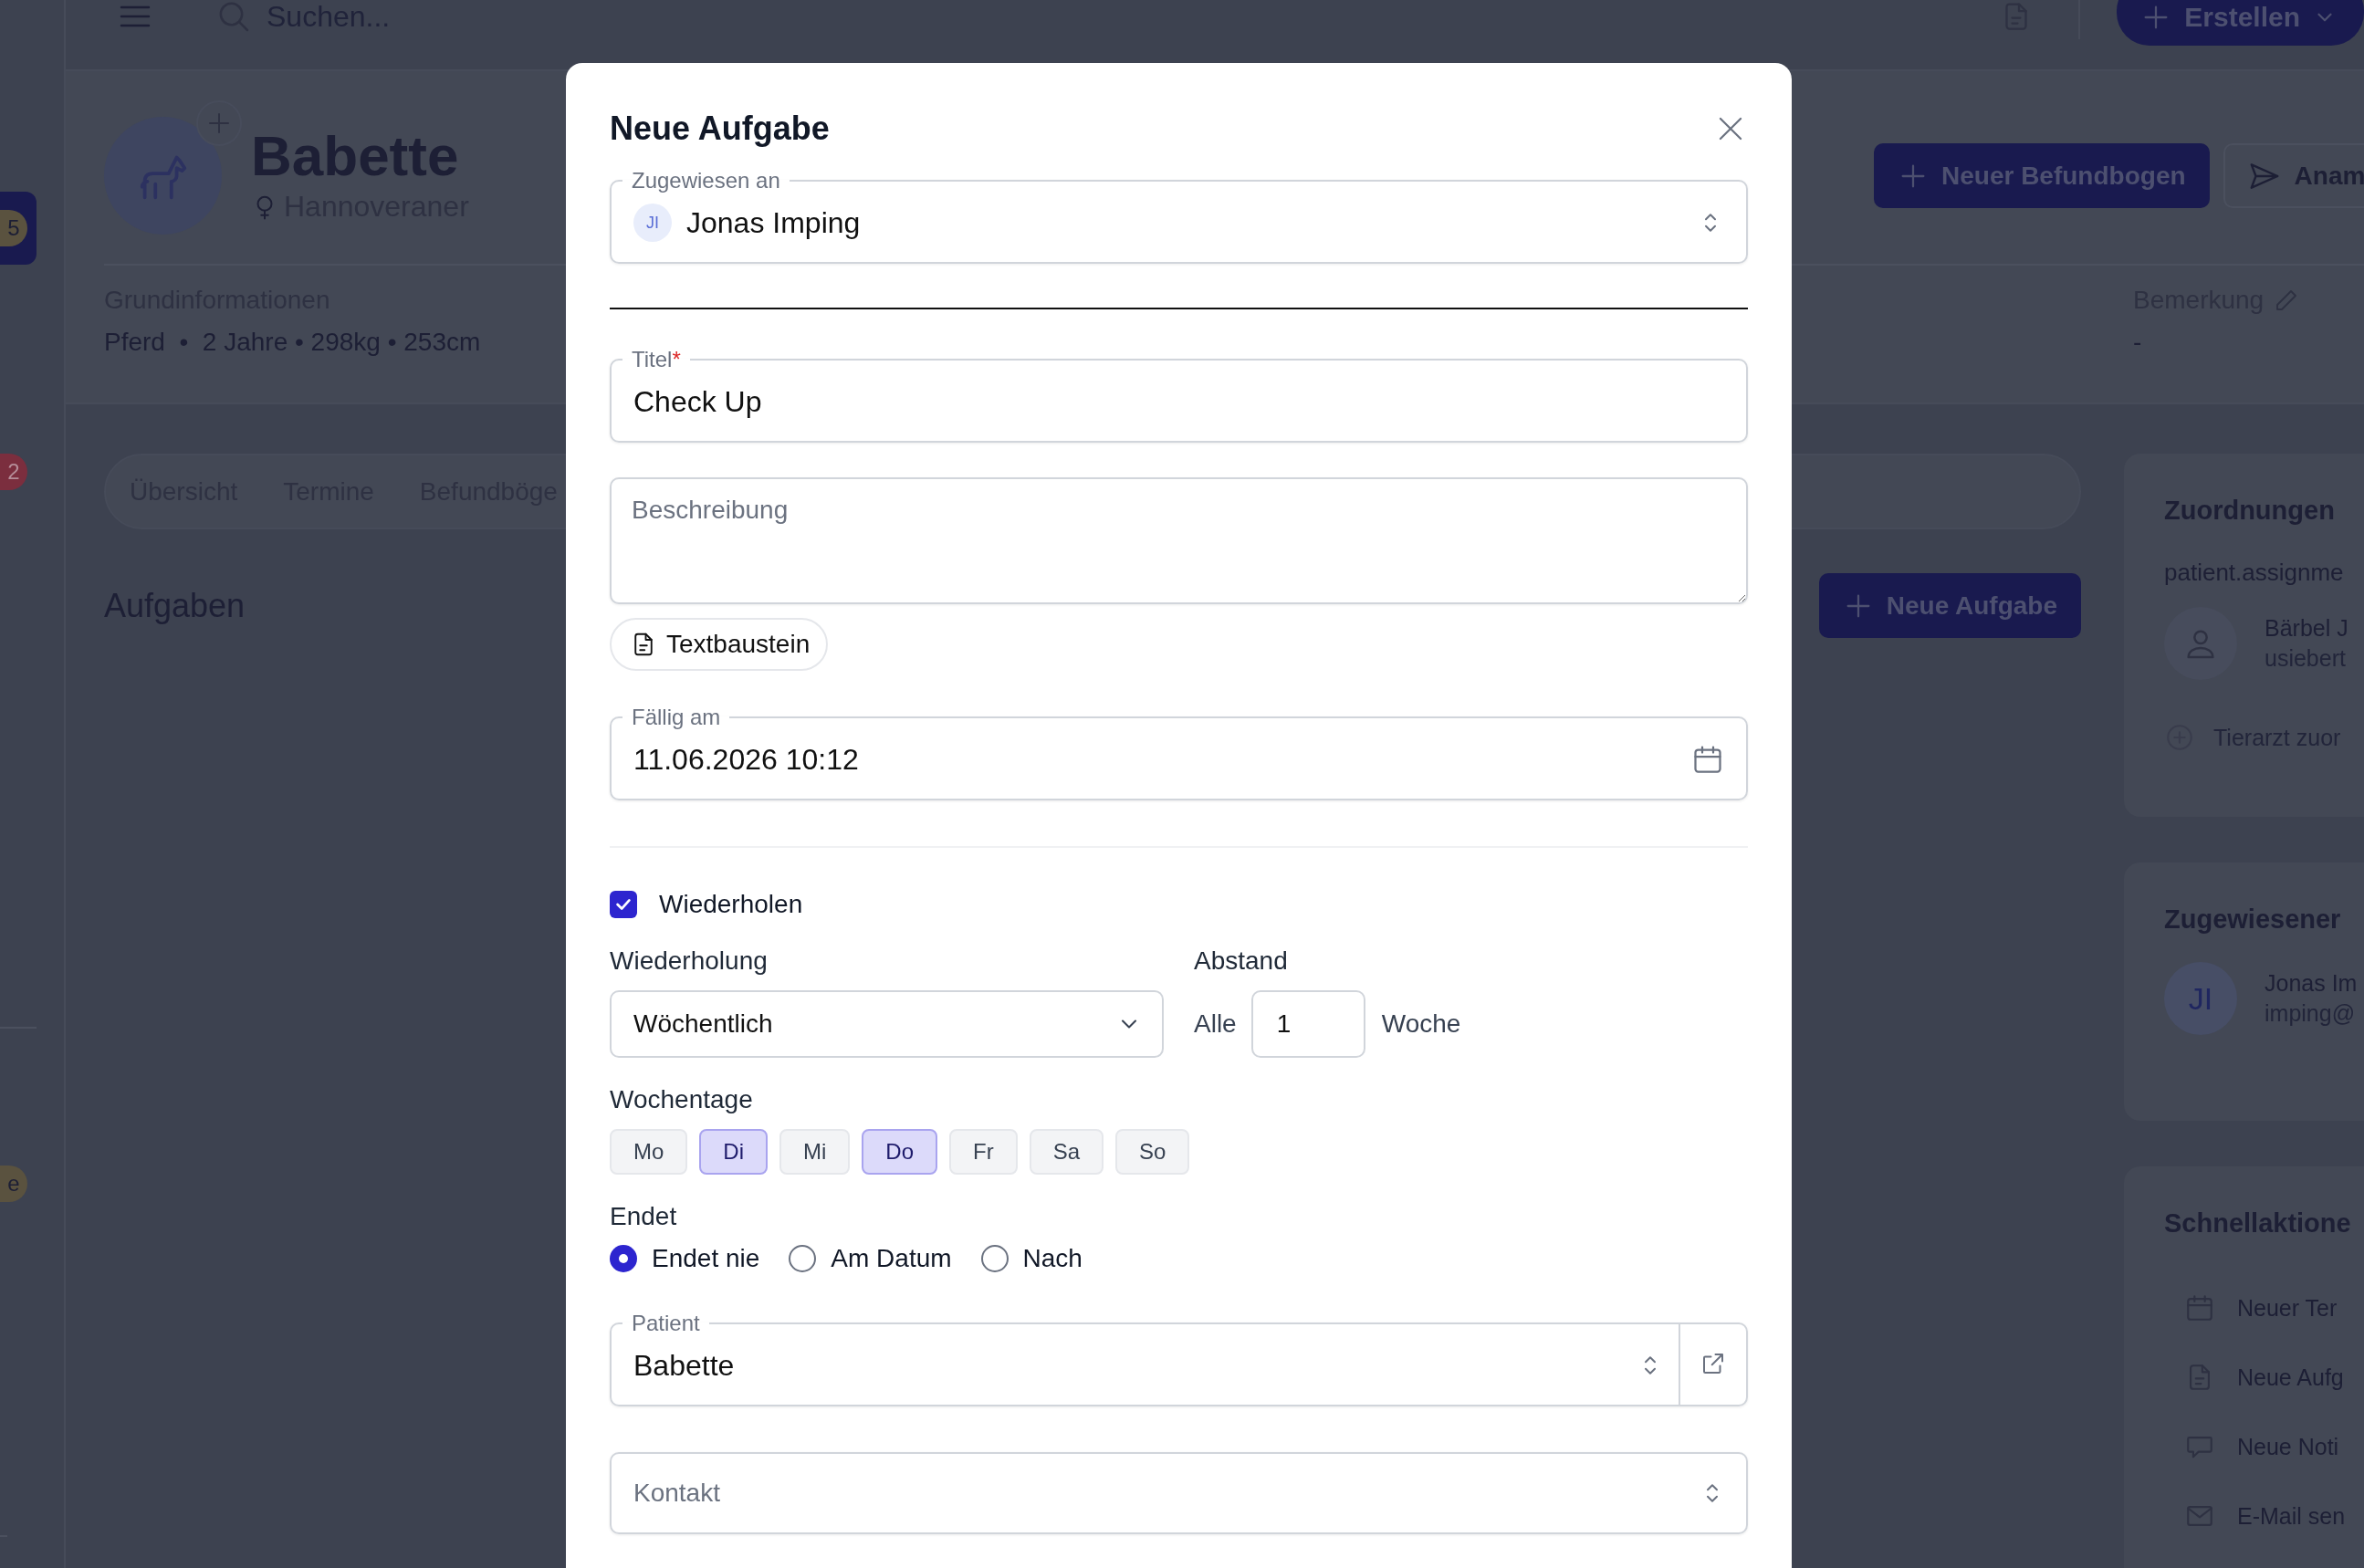  I want to click on interval-input: 1, so click(1308, 1024).